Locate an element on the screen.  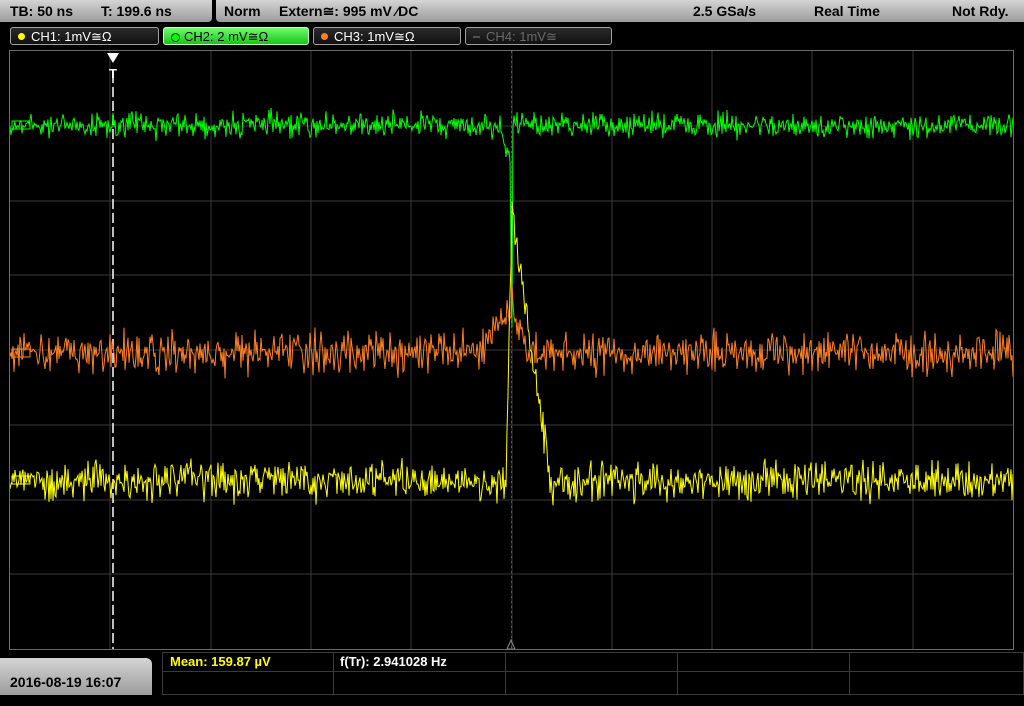
channel-3-label: CH3: 1mV≅Ω is located at coordinates (374, 36).